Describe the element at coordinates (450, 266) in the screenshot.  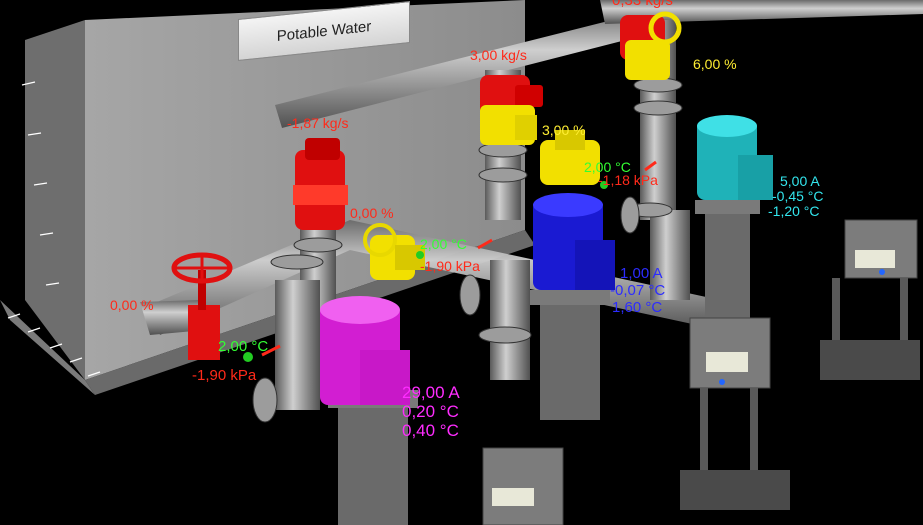
I see `pressure-center-label: -1,90 kPa` at that location.